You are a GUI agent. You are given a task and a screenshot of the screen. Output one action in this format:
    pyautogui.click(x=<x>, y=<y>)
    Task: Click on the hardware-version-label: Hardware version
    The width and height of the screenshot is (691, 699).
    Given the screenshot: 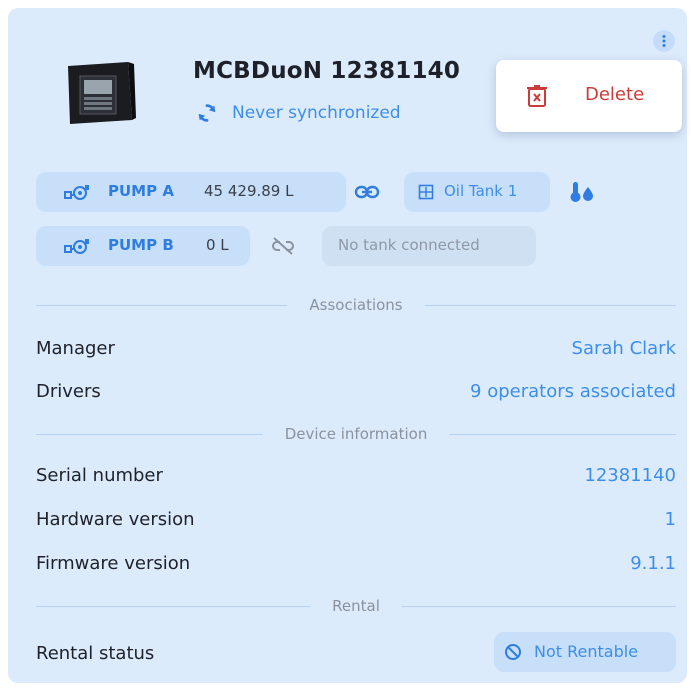 What is the action you would take?
    pyautogui.click(x=115, y=519)
    